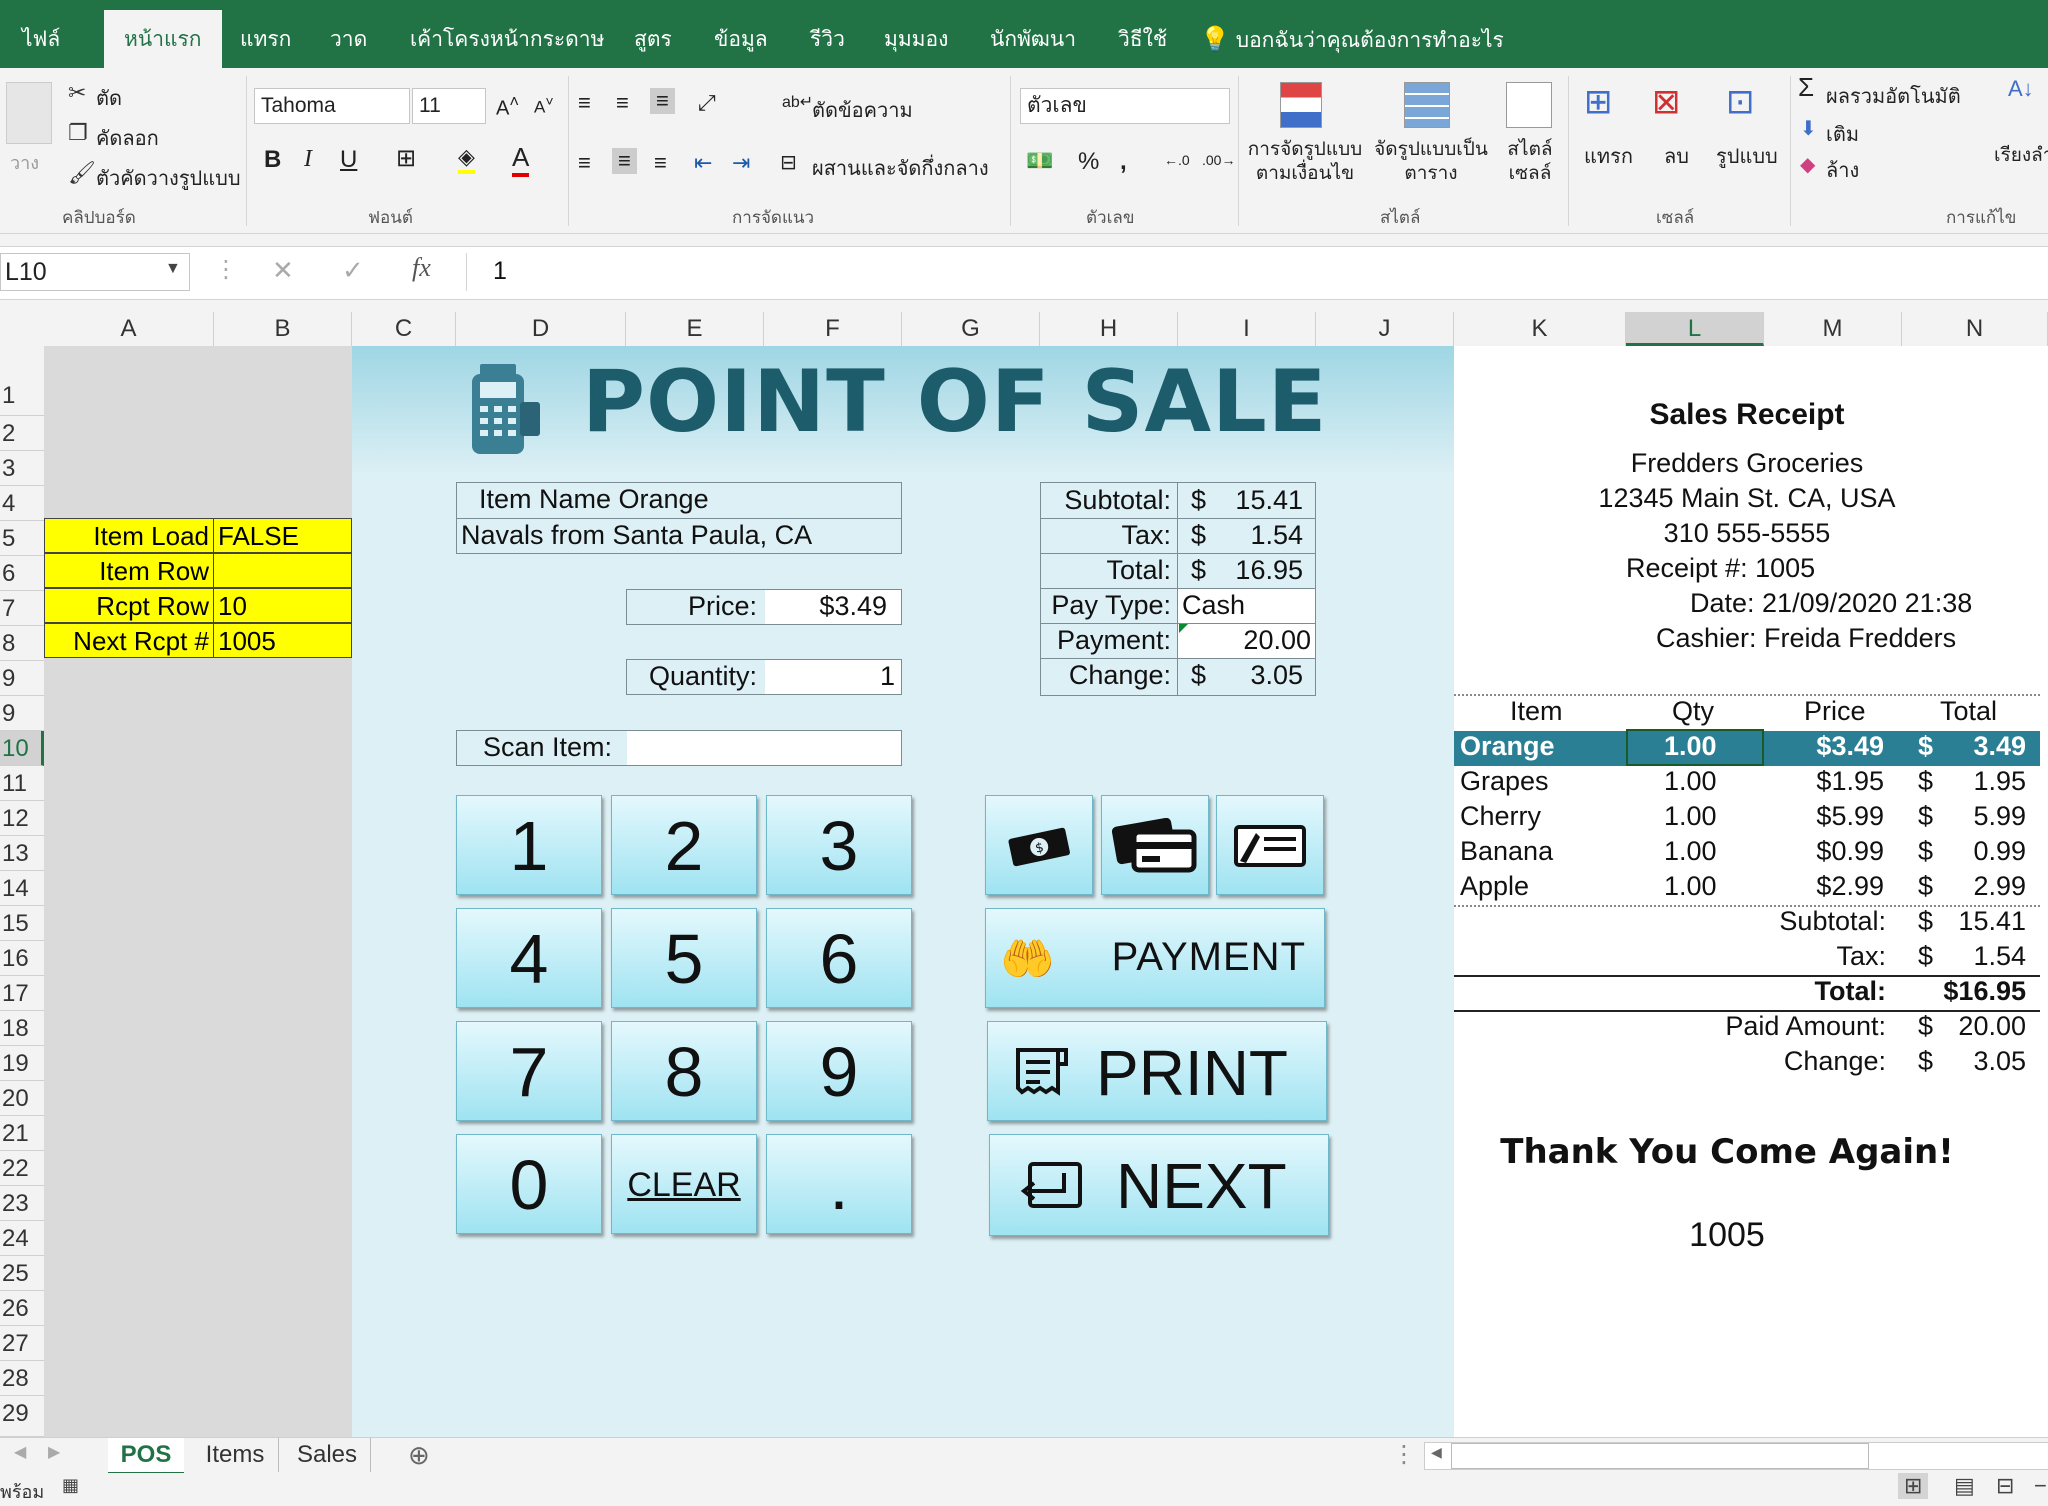 Image resolution: width=2048 pixels, height=1506 pixels. What do you see at coordinates (29, 113) in the screenshot?
I see `paste-icon` at bounding box center [29, 113].